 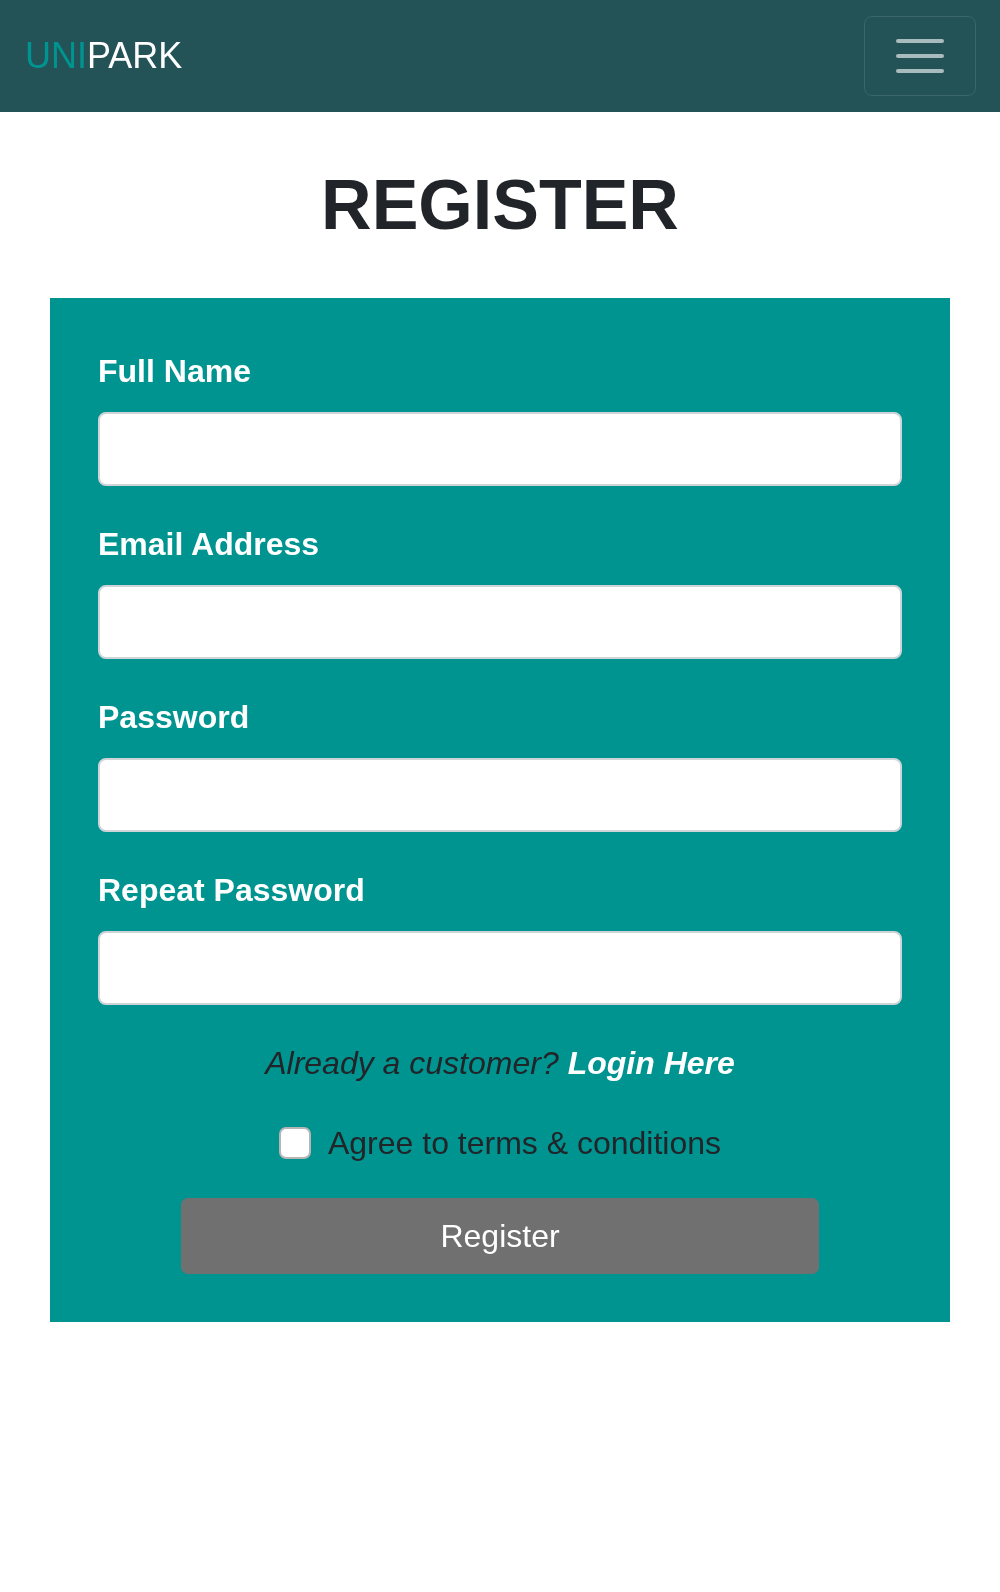 I want to click on field-label: Password, so click(x=174, y=717).